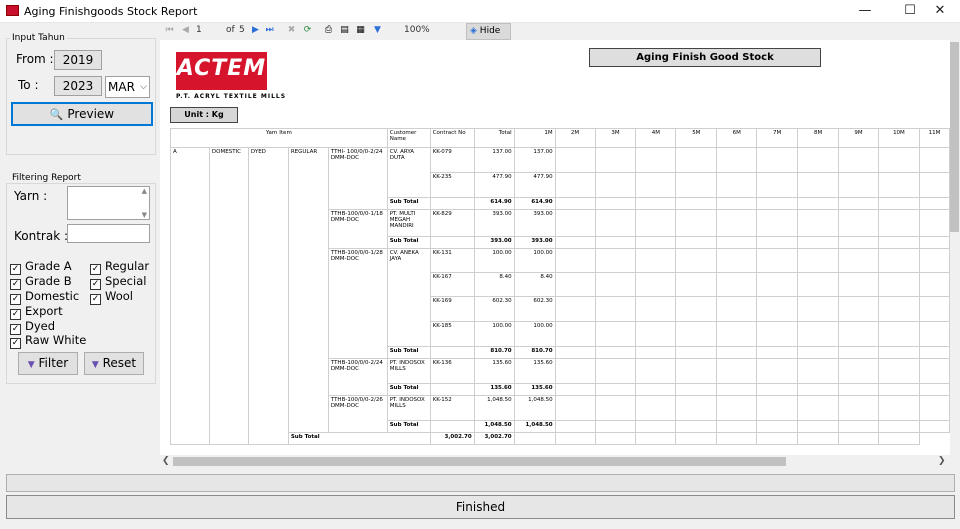 The image size is (960, 529). What do you see at coordinates (452, 138) in the screenshot?
I see `header-contract: Contract No` at bounding box center [452, 138].